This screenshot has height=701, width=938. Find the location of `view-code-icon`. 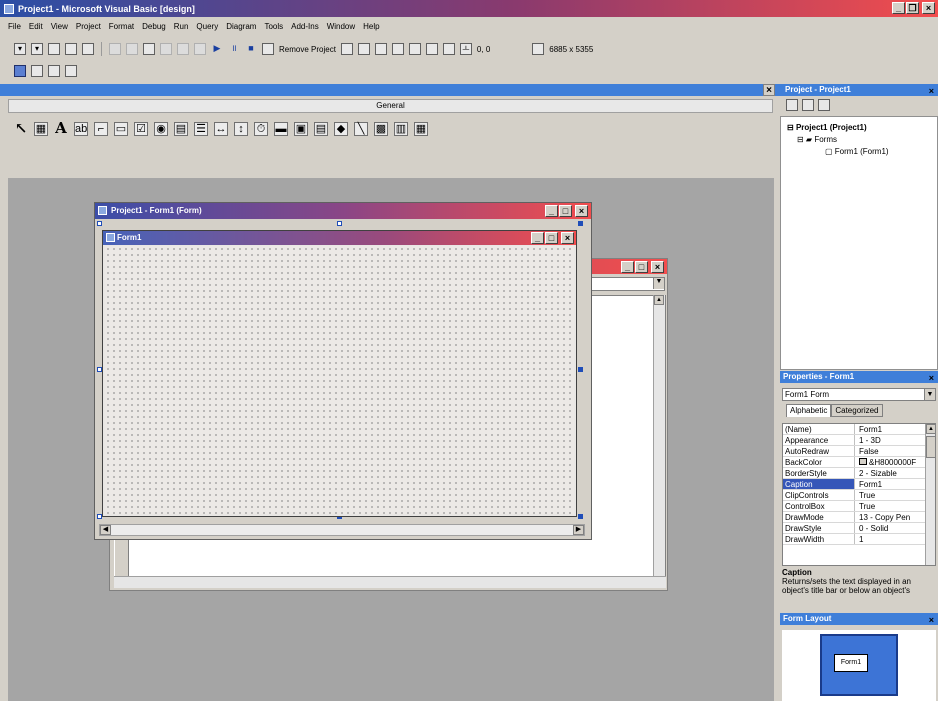

view-code-icon is located at coordinates (792, 105).